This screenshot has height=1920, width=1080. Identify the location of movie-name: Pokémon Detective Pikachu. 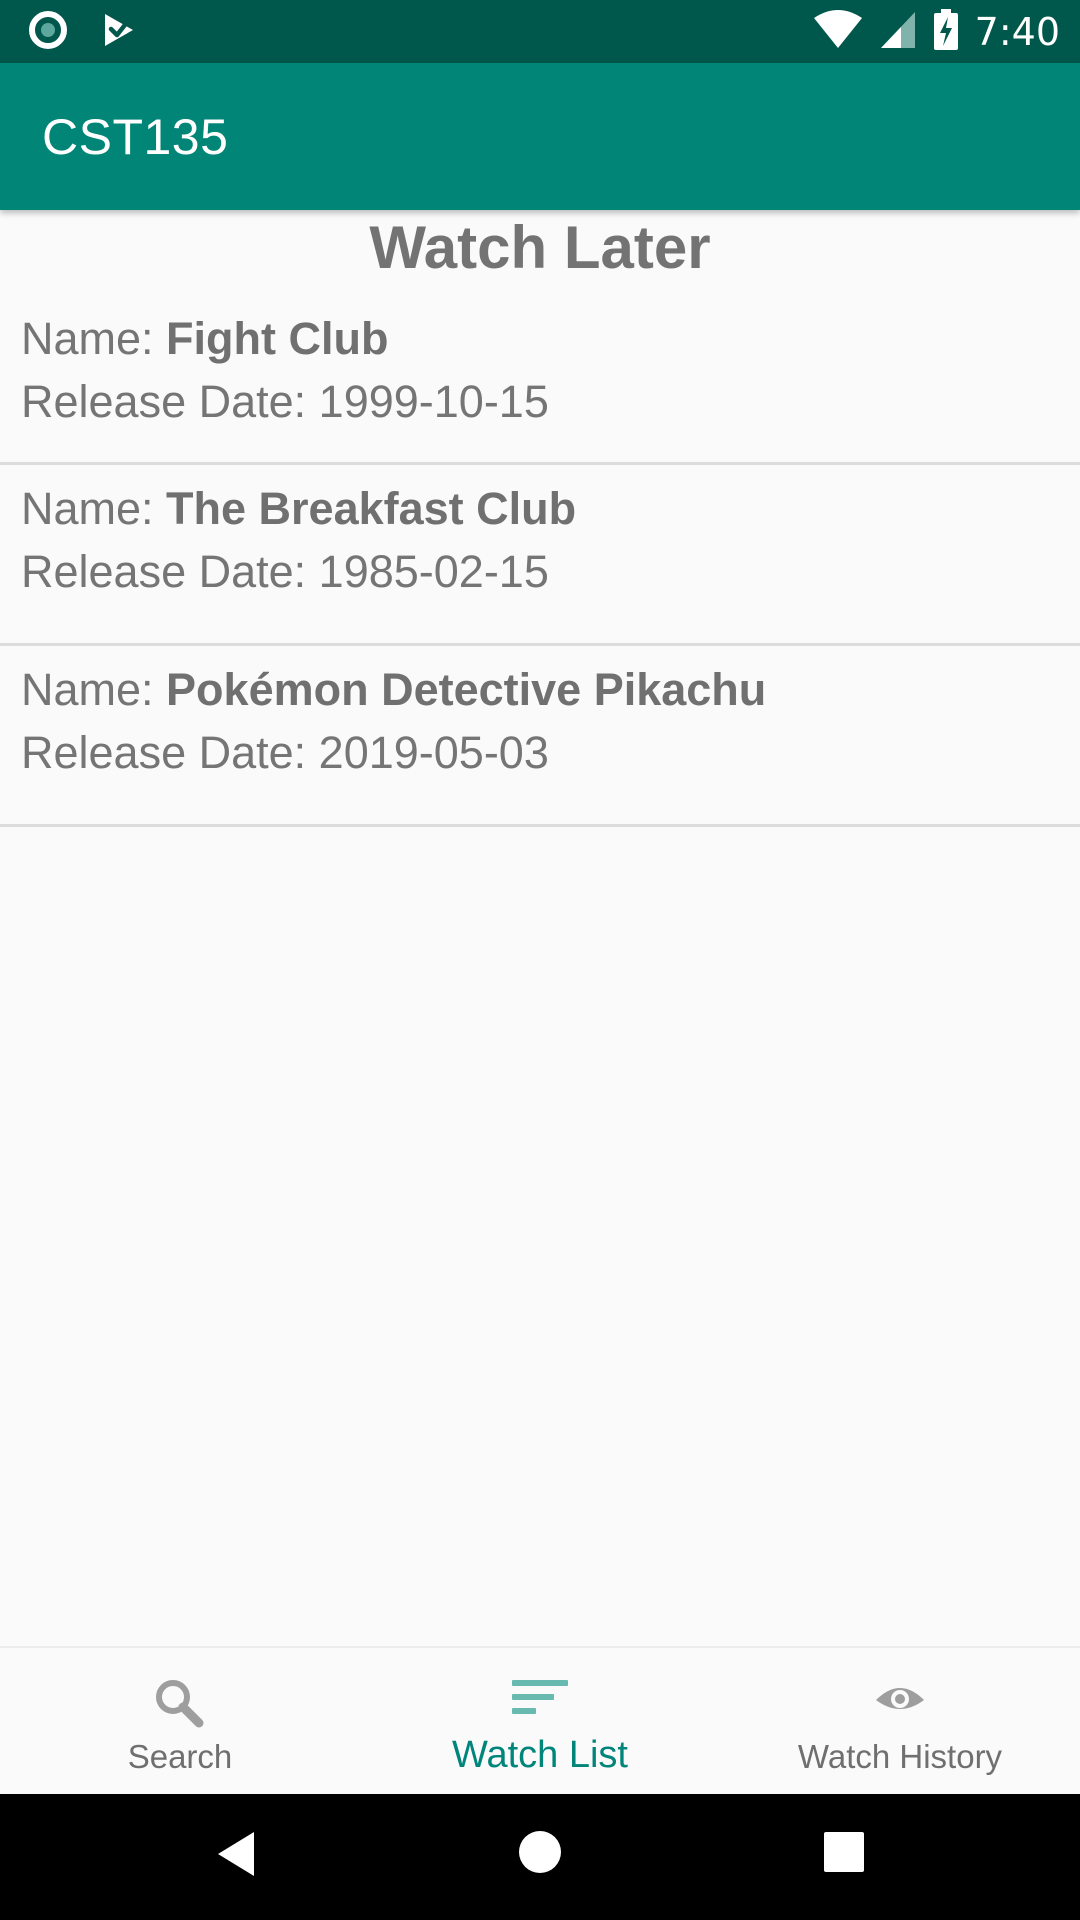
(466, 689).